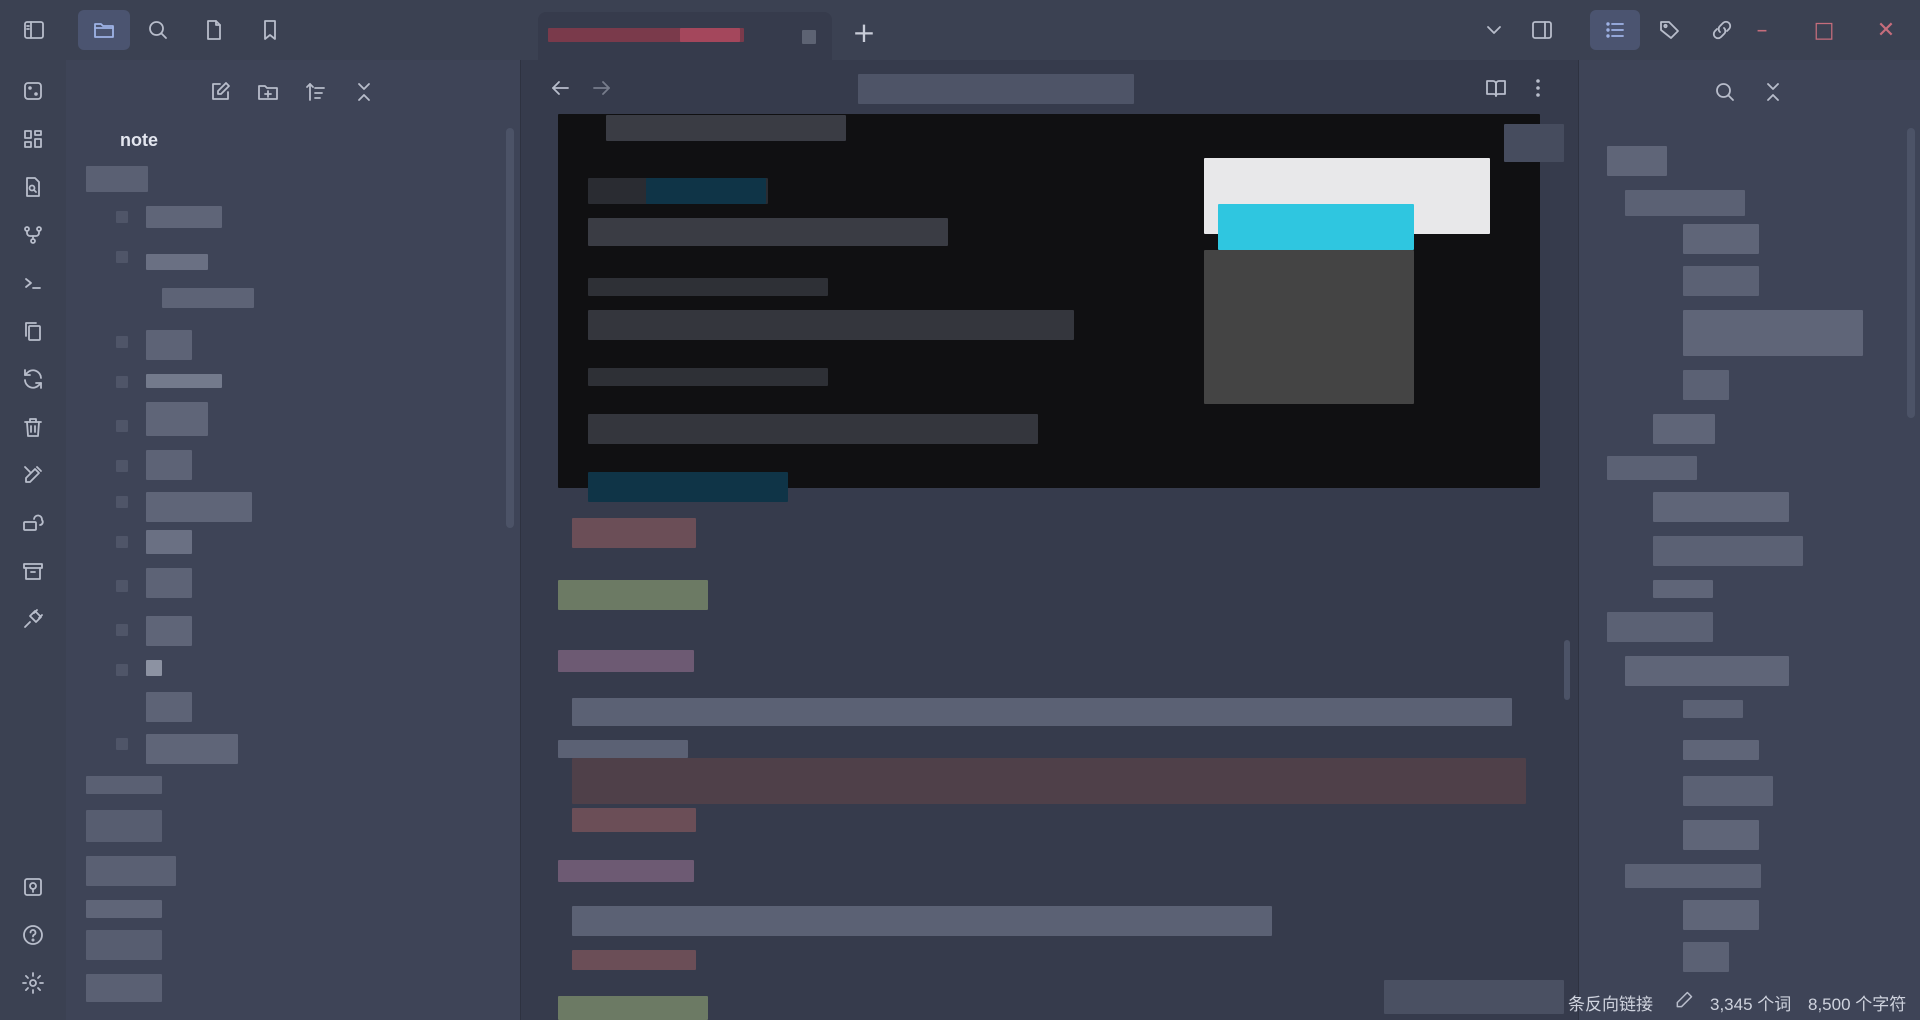 The height and width of the screenshot is (1020, 1920). Describe the element at coordinates (139, 140) in the screenshot. I see `vault-root-label: note` at that location.